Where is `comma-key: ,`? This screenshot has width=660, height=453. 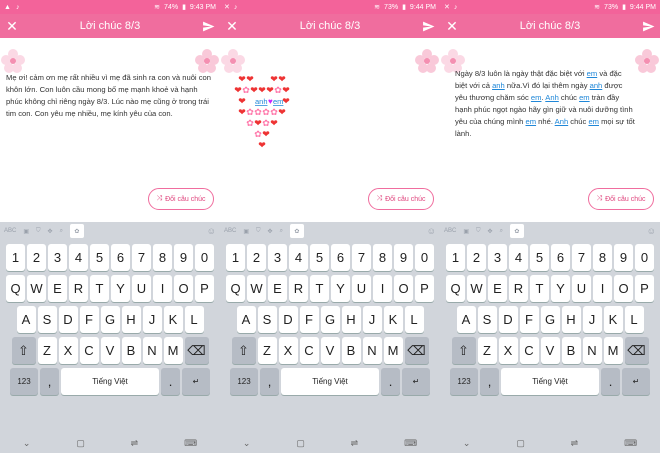 comma-key: , is located at coordinates (269, 381).